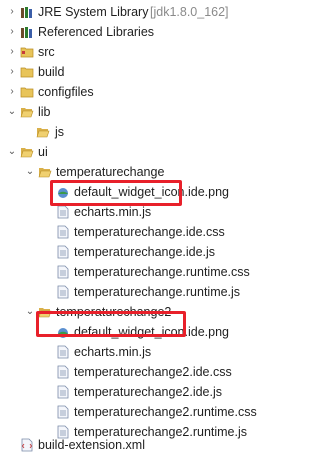 Image resolution: width=320 pixels, height=455 pixels. Describe the element at coordinates (147, 92) in the screenshot. I see `tree-item-configfiles: › configfiles` at that location.